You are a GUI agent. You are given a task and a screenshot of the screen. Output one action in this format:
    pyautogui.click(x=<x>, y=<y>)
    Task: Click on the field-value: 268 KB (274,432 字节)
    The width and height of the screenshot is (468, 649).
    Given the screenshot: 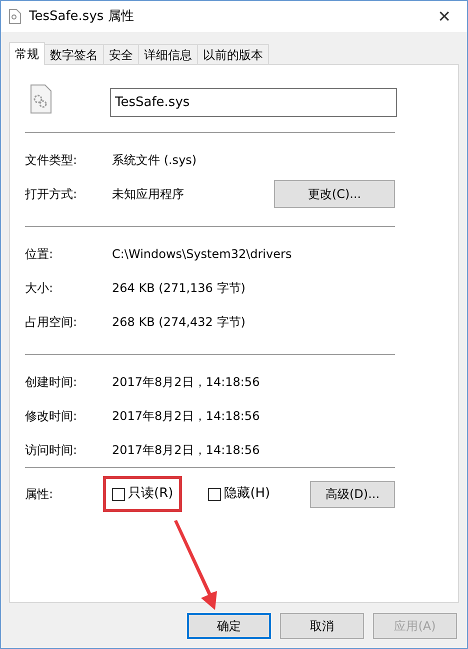 What is the action you would take?
    pyautogui.click(x=179, y=322)
    